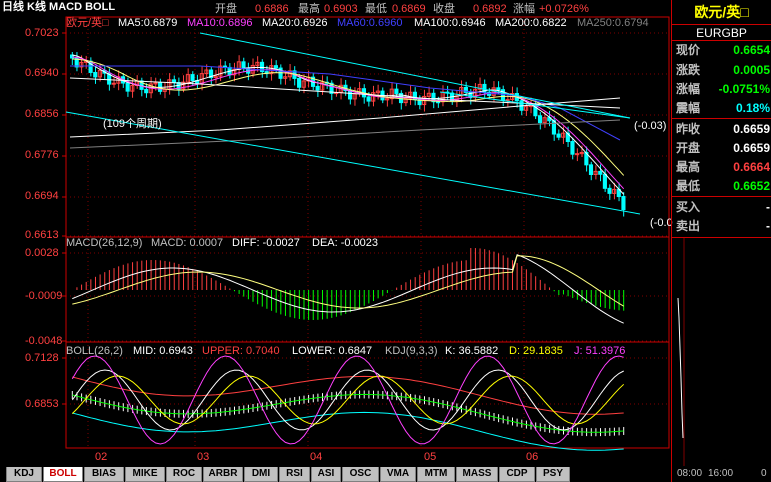  I want to click on intraday-time-end: 16:00, so click(721, 473).